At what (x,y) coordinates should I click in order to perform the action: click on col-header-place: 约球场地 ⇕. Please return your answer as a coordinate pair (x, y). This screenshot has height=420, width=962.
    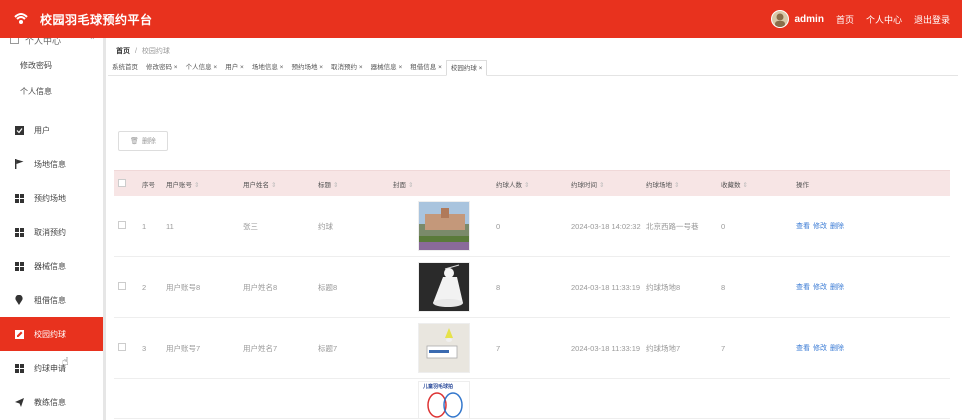
    Looking at the image, I should click on (680, 184).